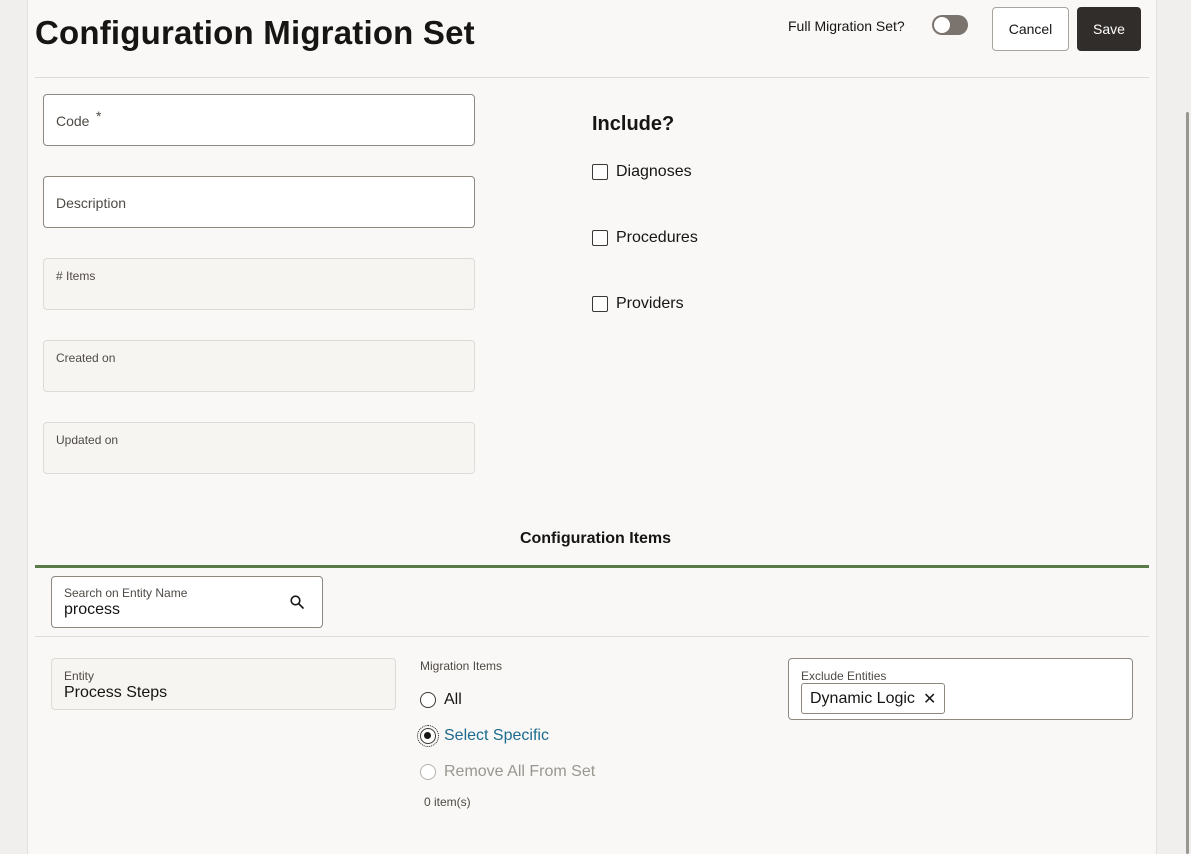 This screenshot has height=854, width=1191. I want to click on code-label: Code, so click(73, 121).